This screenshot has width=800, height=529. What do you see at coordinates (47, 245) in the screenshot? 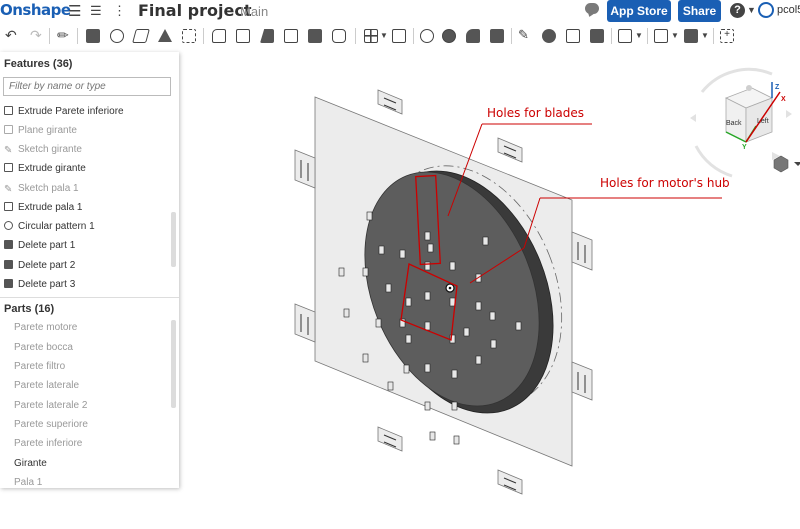
I see `feature-label: Delete part 1` at bounding box center [47, 245].